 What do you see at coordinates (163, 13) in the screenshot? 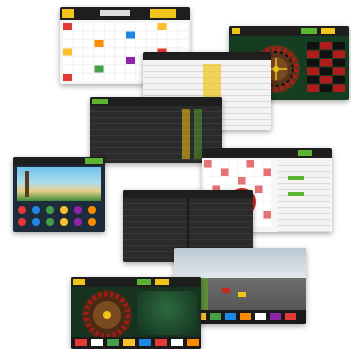
I see `keno-bet-button` at bounding box center [163, 13].